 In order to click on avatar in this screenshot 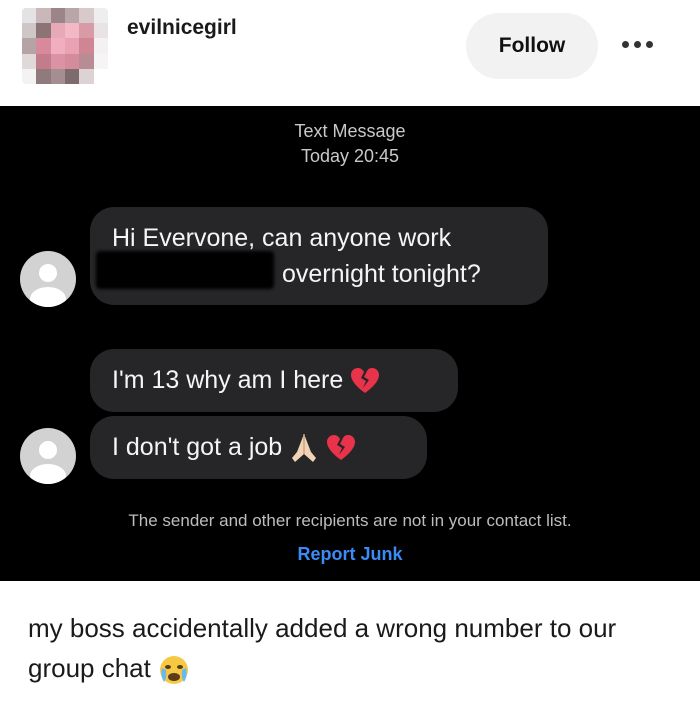, I will do `click(65, 46)`.